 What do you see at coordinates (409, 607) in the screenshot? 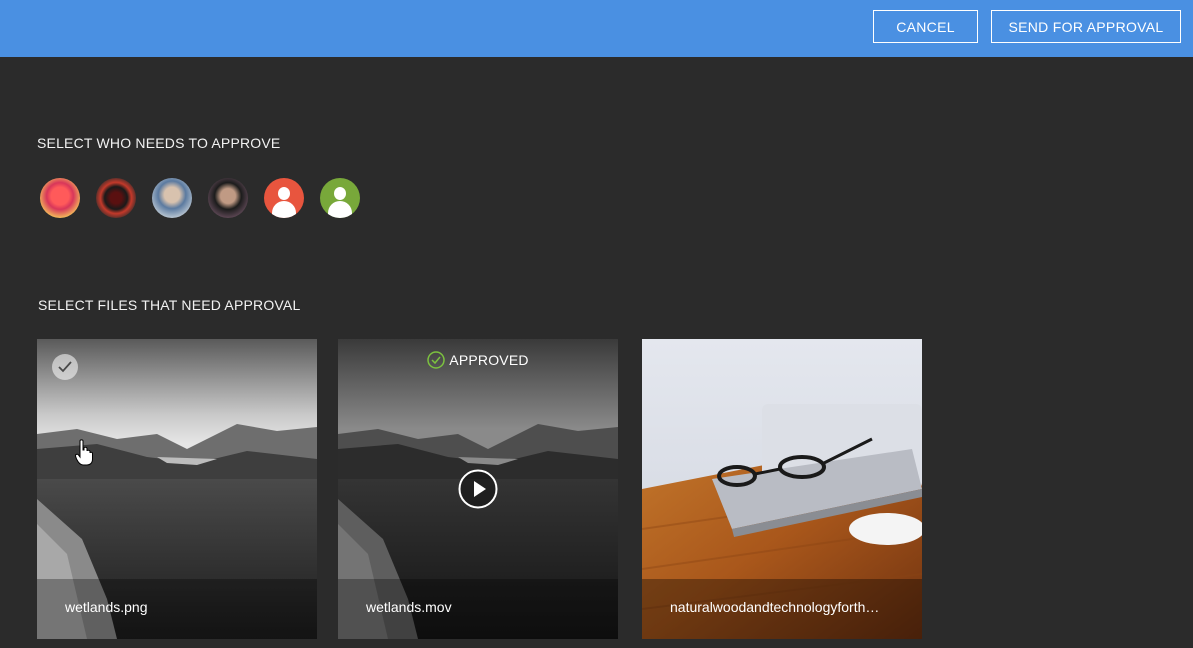
I see `file-name: wetlands.mov` at bounding box center [409, 607].